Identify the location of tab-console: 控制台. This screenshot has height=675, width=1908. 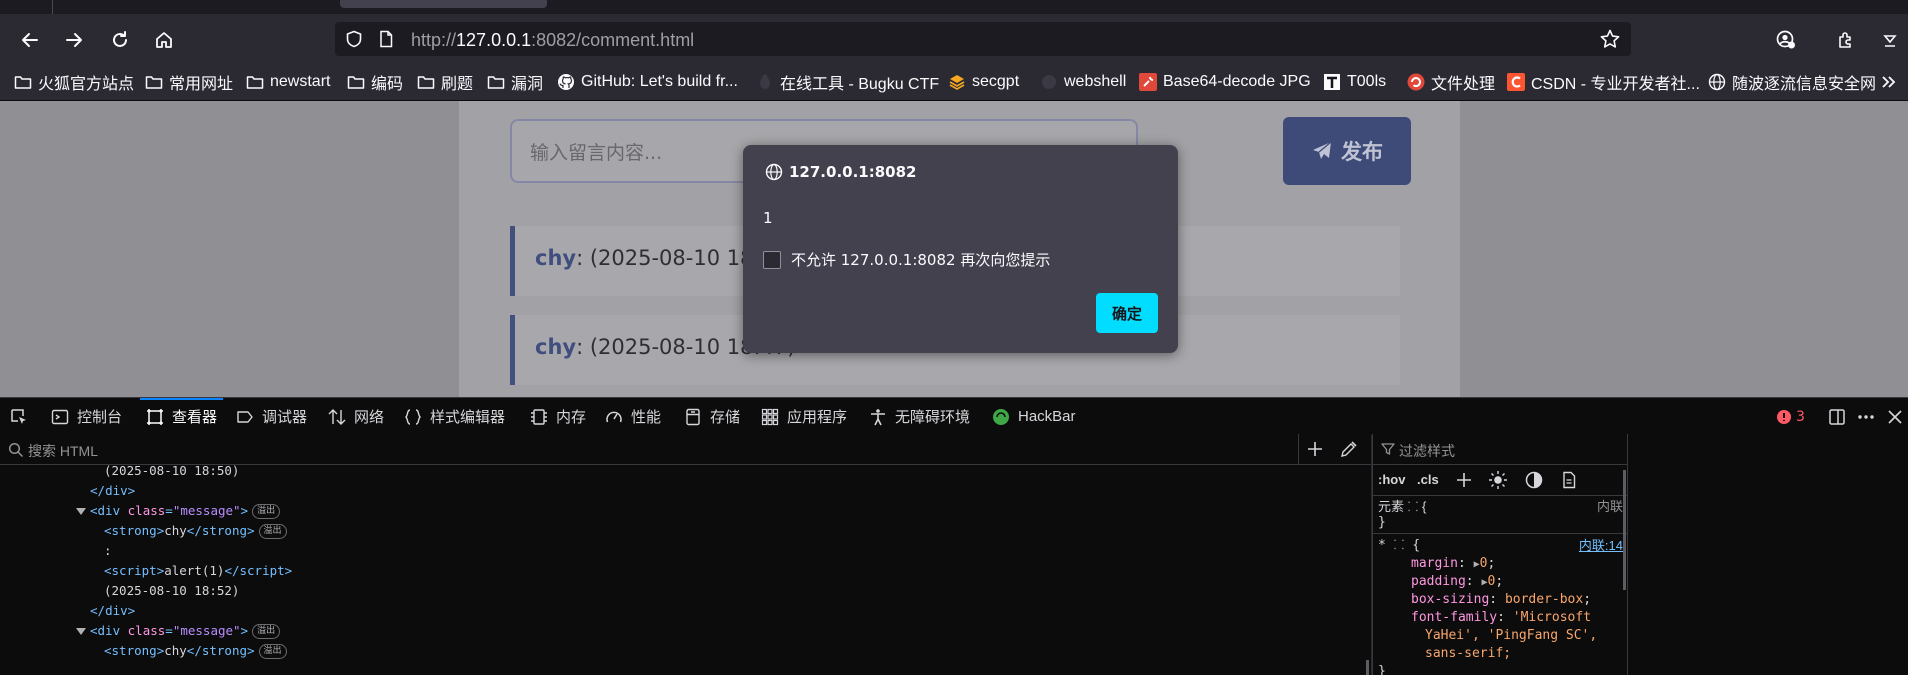
(86, 416).